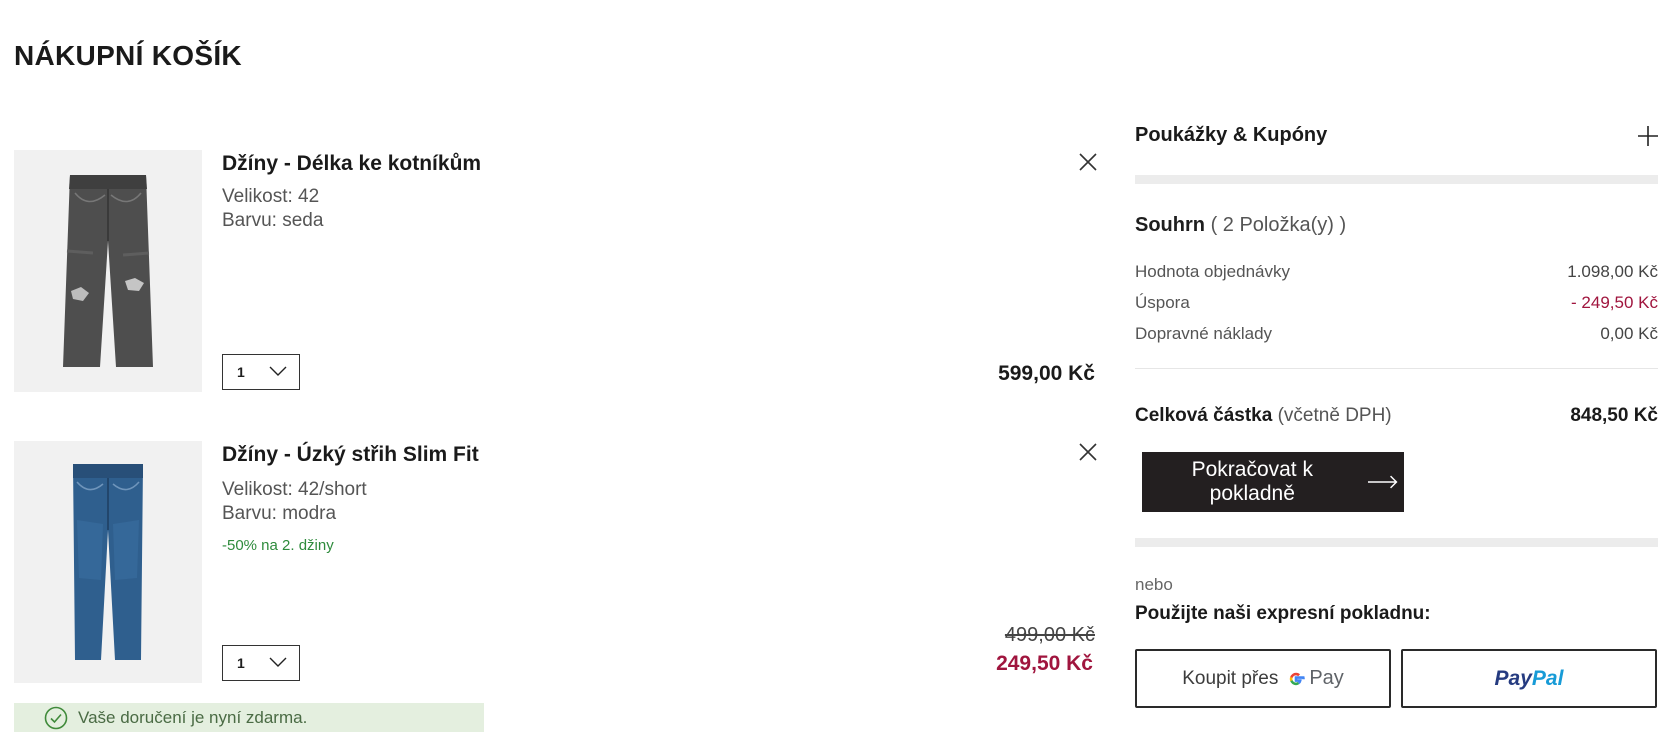  I want to click on check-circle-icon, so click(56, 717).